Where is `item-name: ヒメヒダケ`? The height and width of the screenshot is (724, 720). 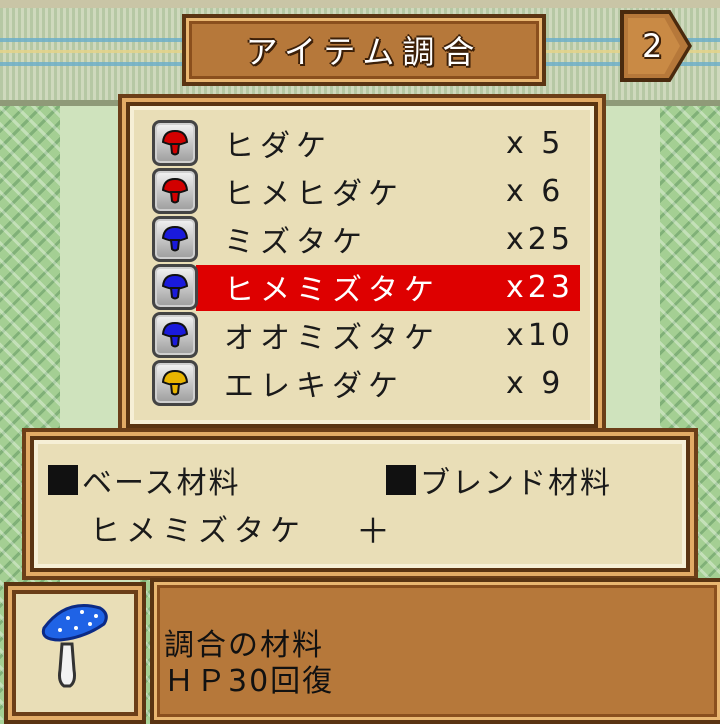
item-name: ヒメヒダケ is located at coordinates (314, 194).